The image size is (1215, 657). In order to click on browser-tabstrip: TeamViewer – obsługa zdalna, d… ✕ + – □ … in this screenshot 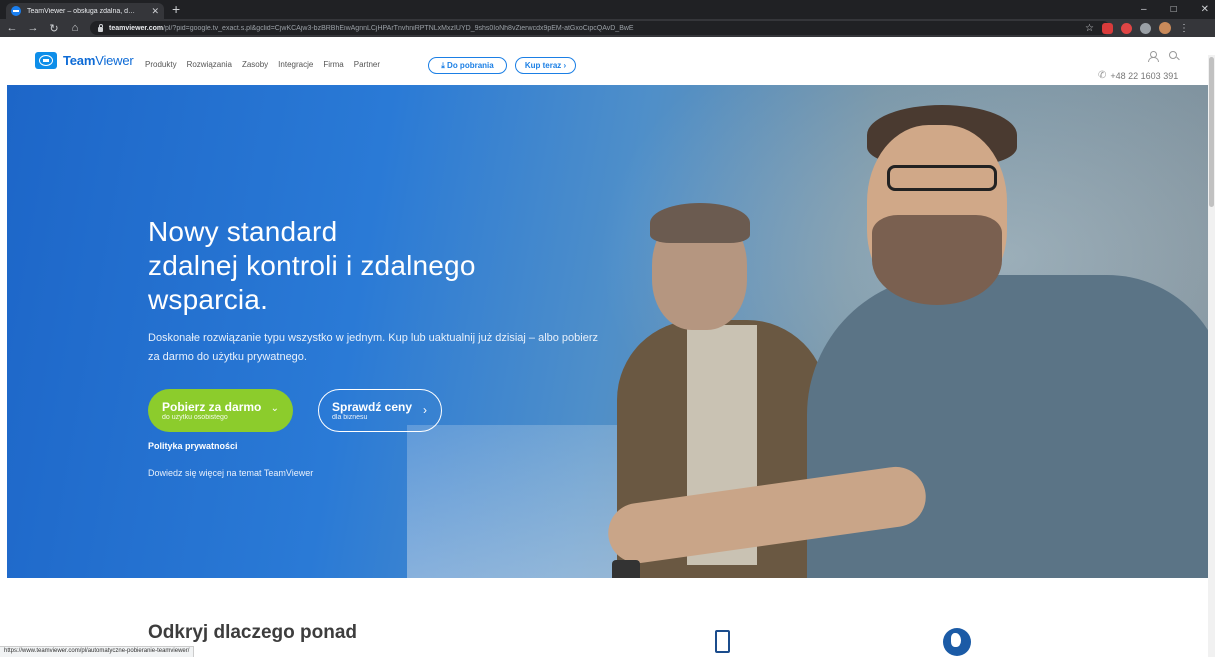, I will do `click(607, 9)`.